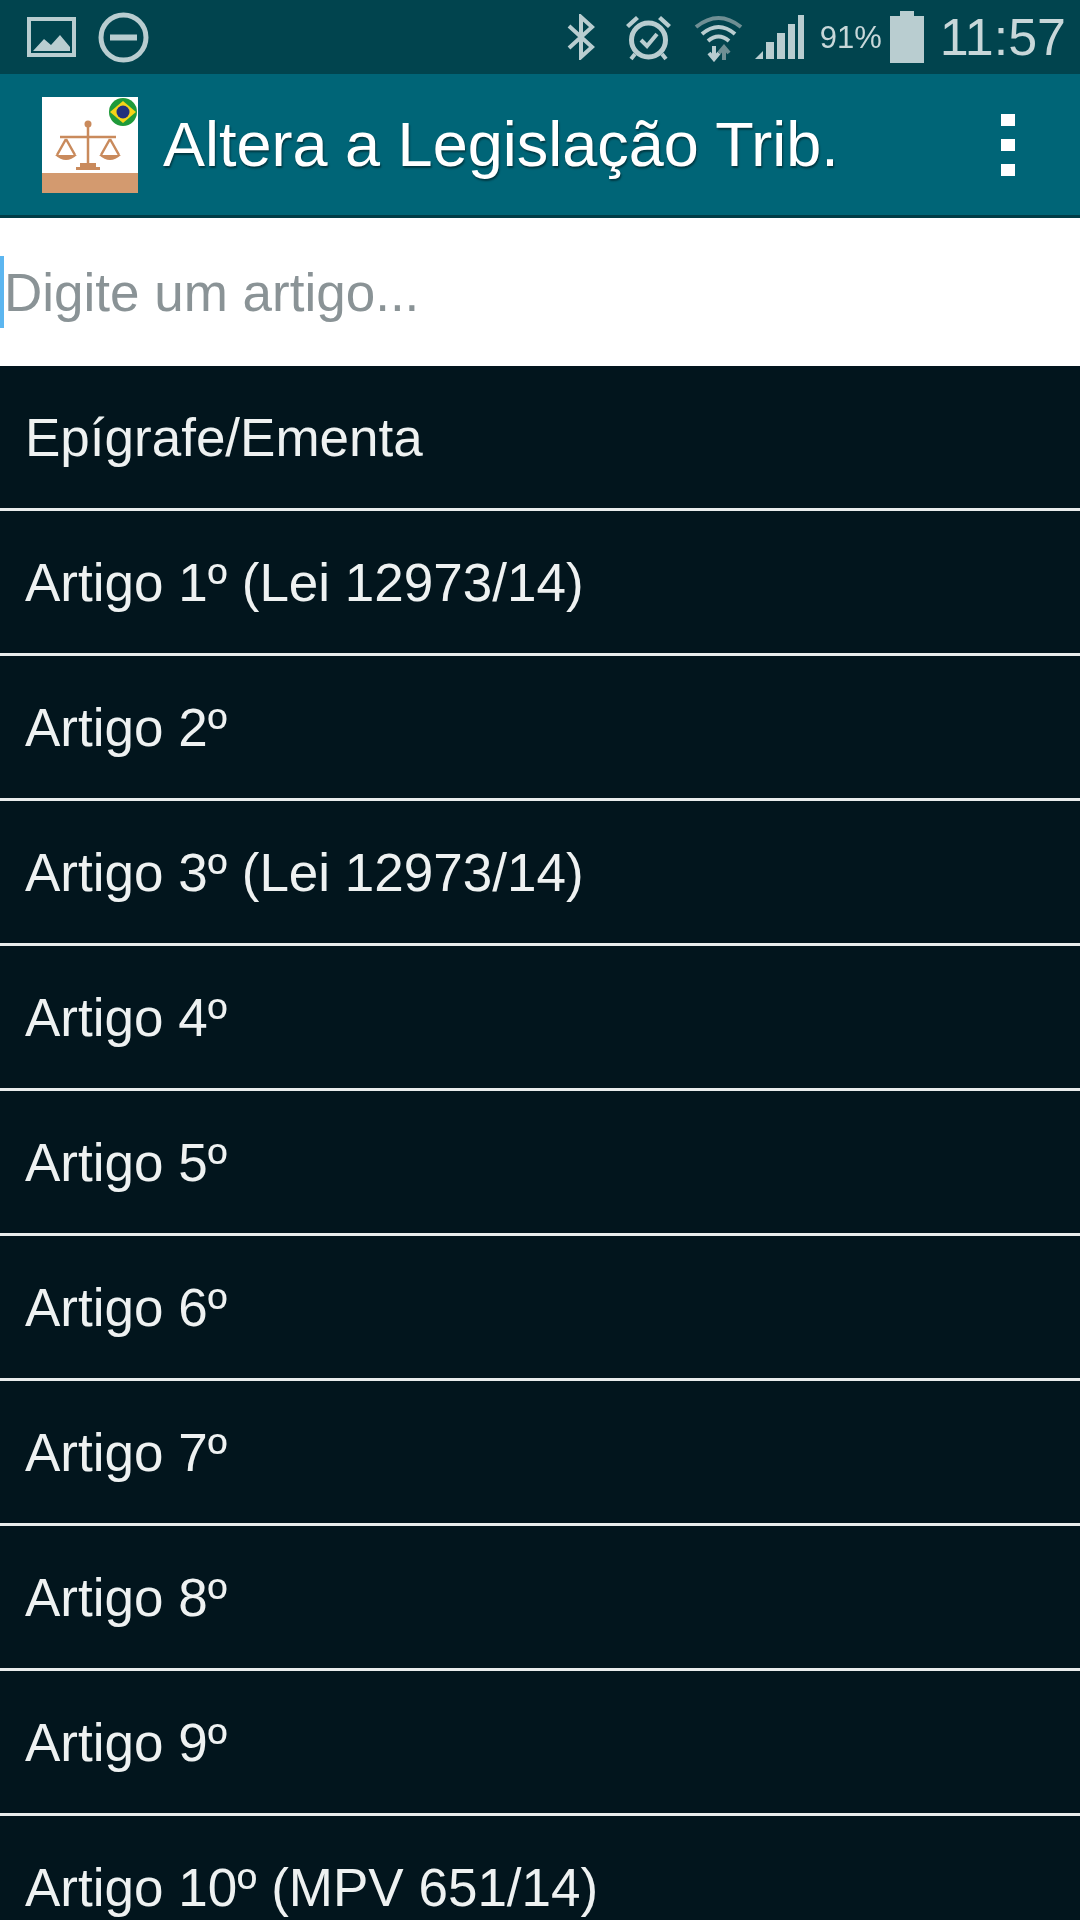  Describe the element at coordinates (2, 292) in the screenshot. I see `text-cursor-icon` at that location.